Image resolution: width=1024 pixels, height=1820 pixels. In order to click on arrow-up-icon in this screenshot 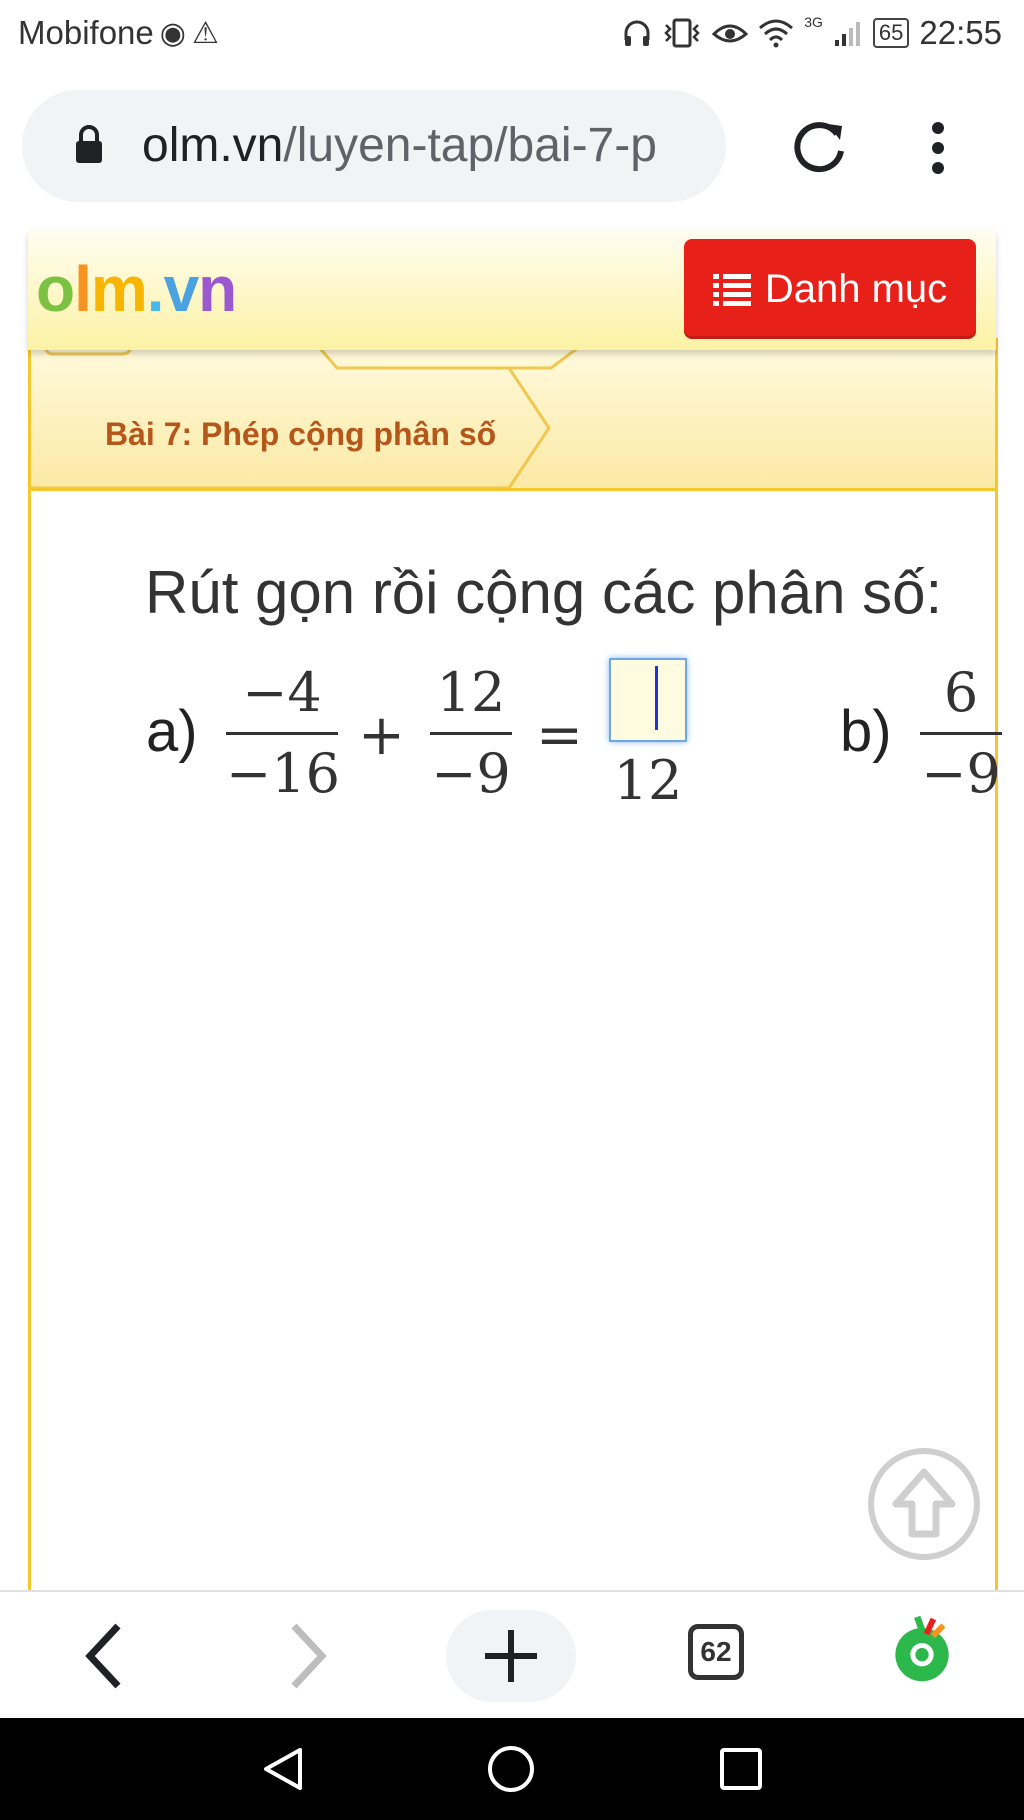, I will do `click(924, 1503)`.